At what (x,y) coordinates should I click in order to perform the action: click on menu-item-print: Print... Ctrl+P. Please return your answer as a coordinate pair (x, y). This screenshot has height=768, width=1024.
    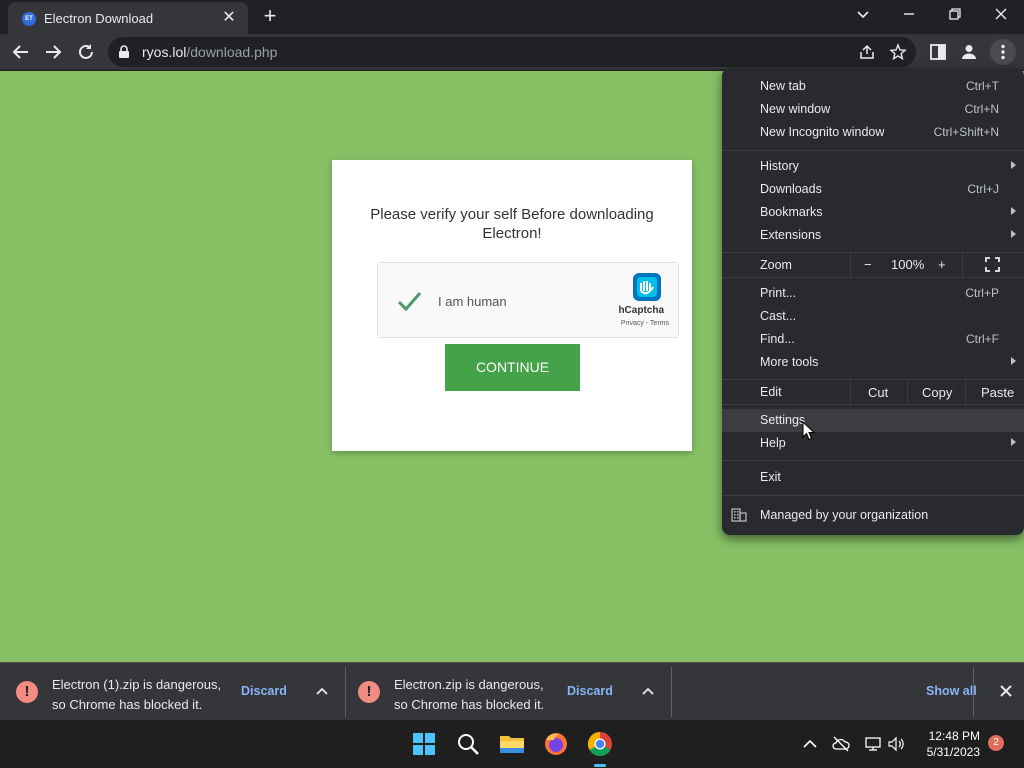
    Looking at the image, I should click on (873, 293).